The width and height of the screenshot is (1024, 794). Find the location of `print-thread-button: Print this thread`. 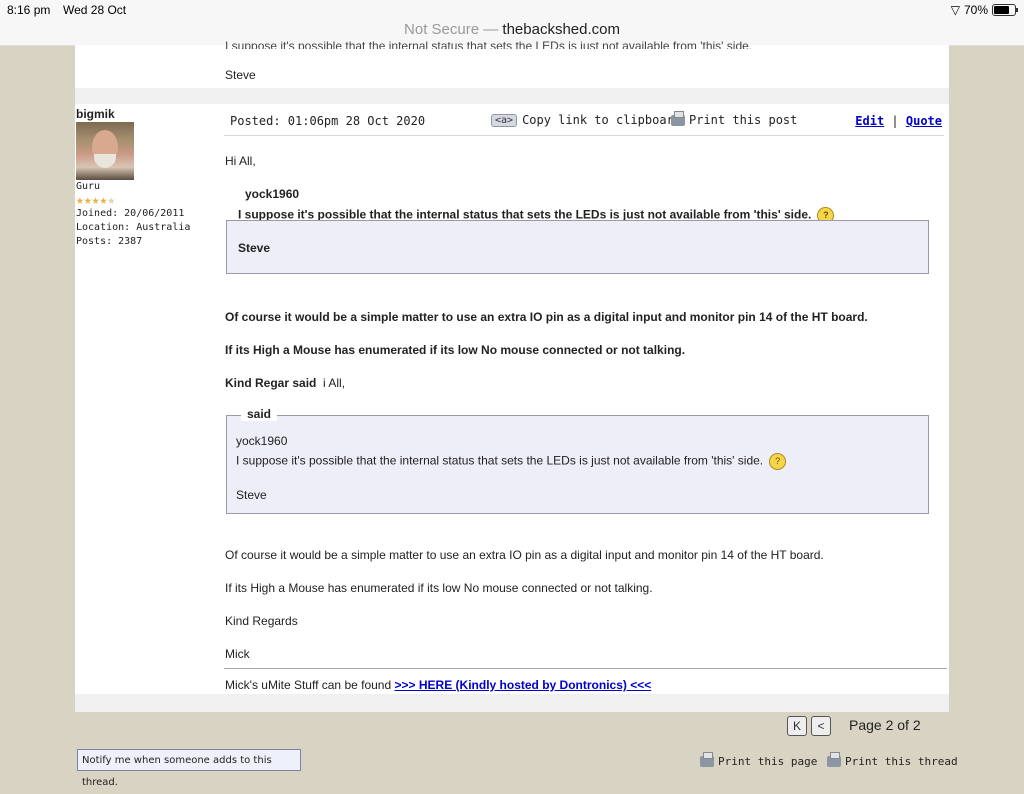

print-thread-button: Print this thread is located at coordinates (892, 760).